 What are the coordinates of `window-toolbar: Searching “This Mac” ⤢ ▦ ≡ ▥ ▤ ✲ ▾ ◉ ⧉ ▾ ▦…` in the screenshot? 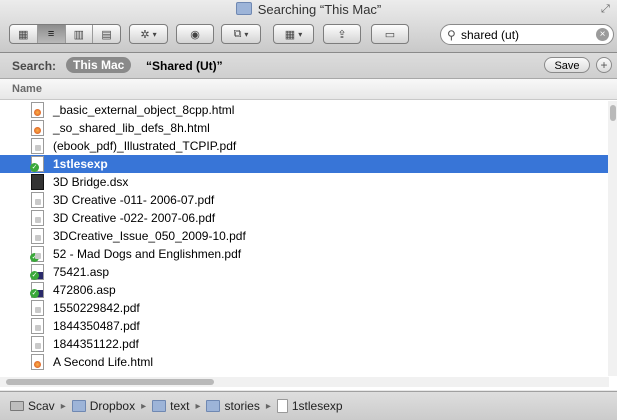 It's located at (308, 26).